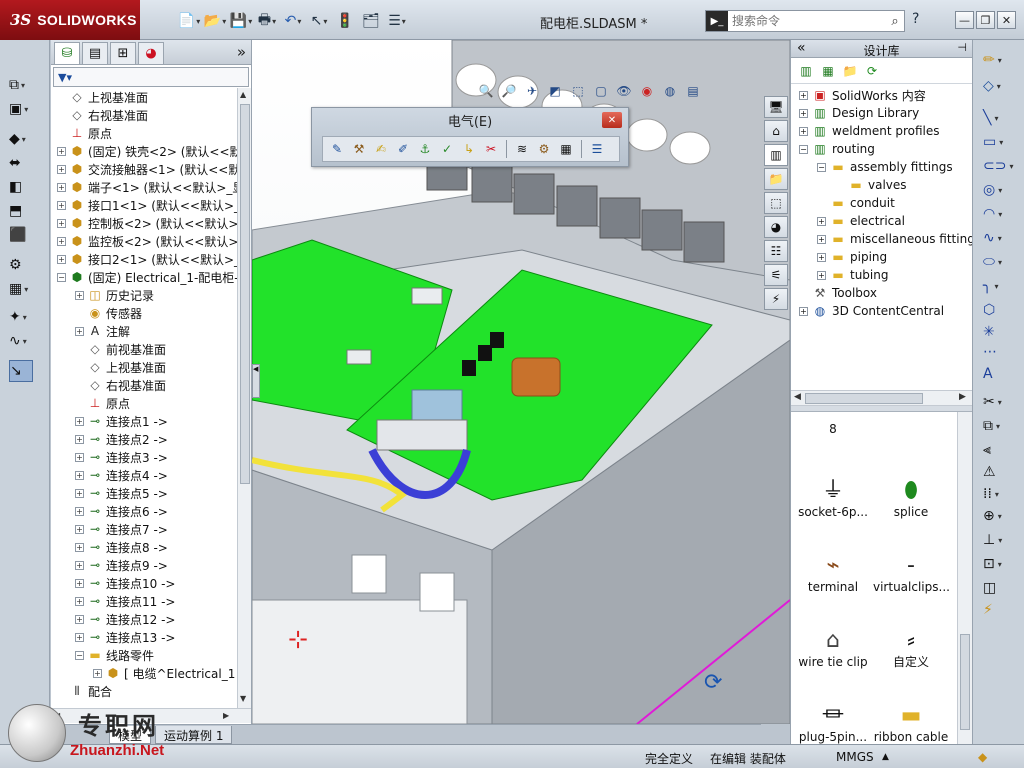 The width and height of the screenshot is (1024, 768). Describe the element at coordinates (121, 493) in the screenshot. I see `tree-item: + ⊸ 连接点5 ->` at that location.